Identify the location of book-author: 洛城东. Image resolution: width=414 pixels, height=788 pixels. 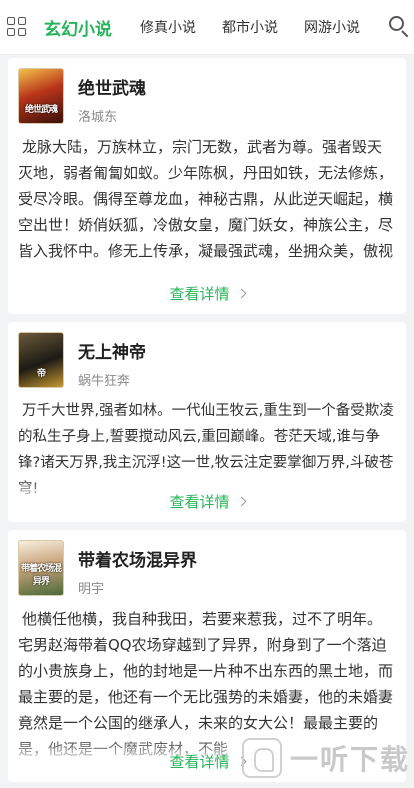
(98, 117).